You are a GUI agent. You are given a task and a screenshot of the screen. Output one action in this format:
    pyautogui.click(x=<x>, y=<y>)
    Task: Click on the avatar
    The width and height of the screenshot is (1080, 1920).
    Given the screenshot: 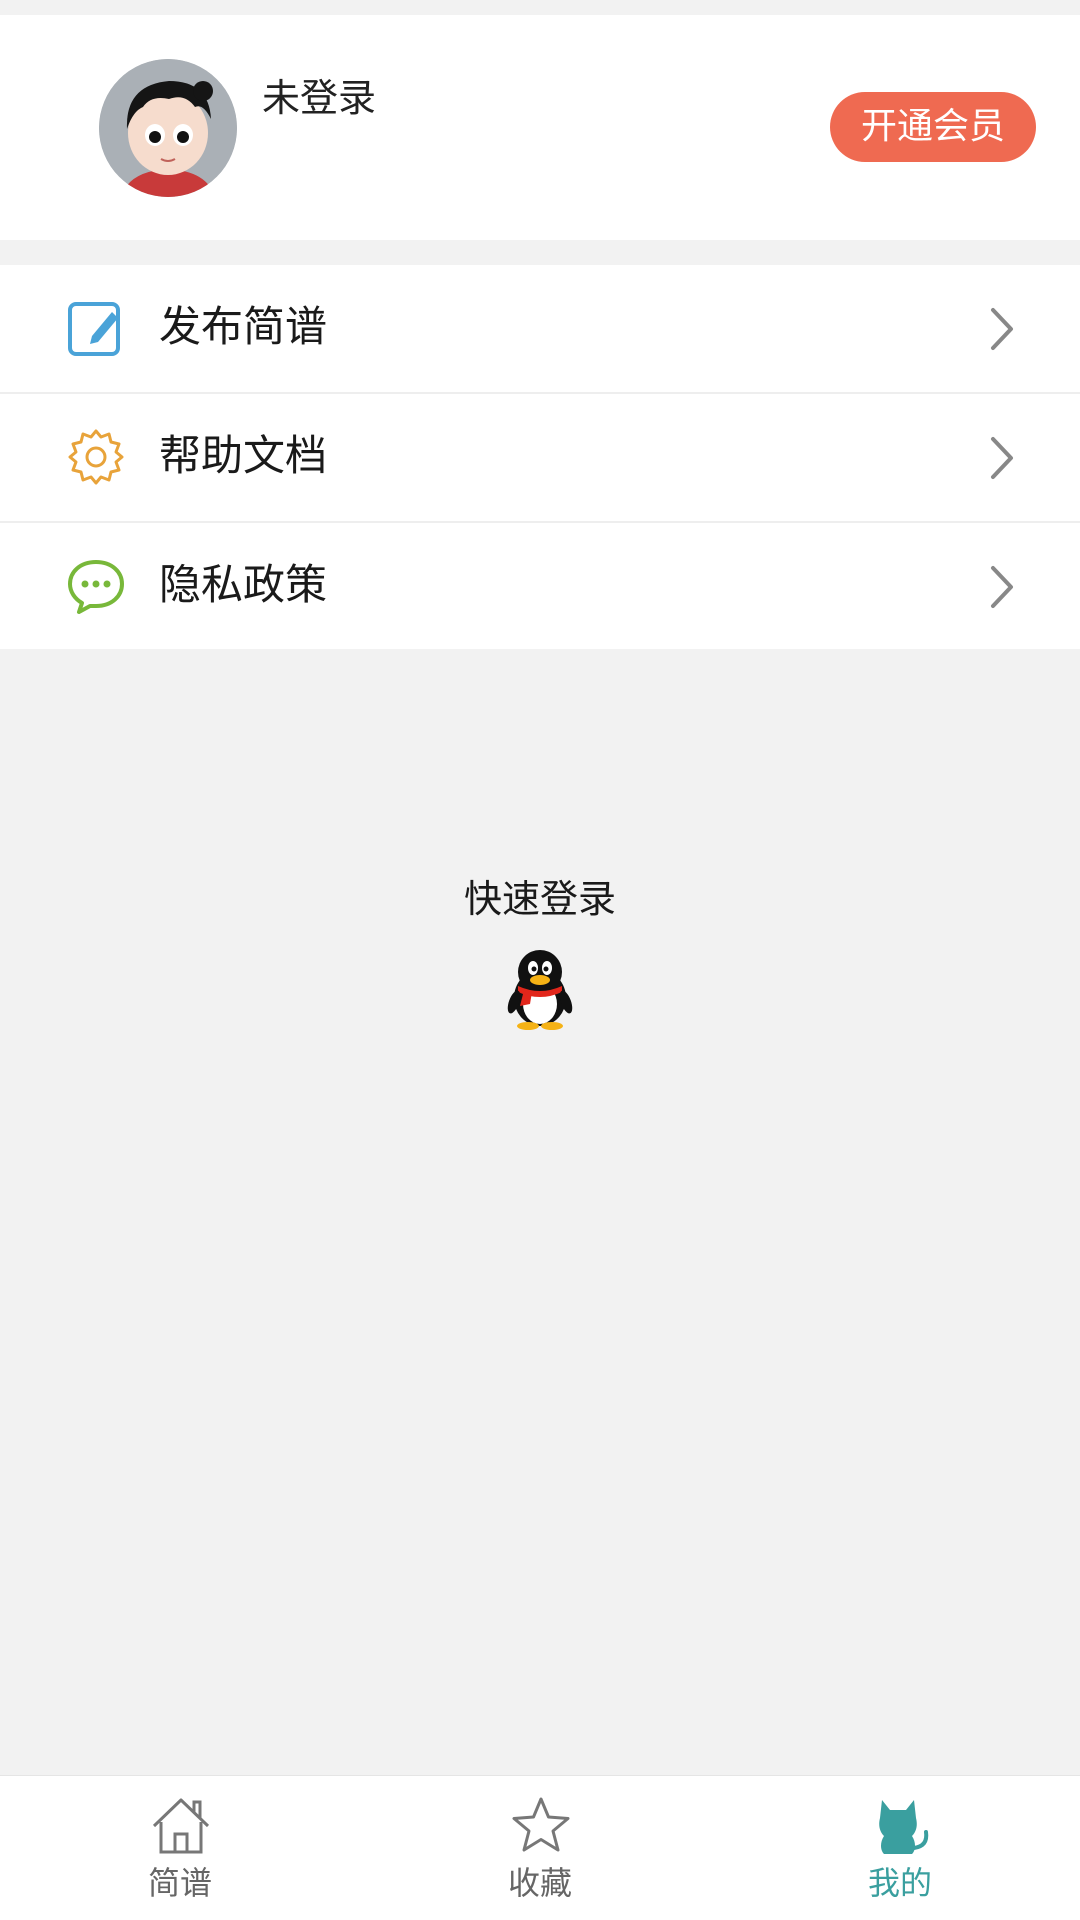 What is the action you would take?
    pyautogui.click(x=168, y=128)
    